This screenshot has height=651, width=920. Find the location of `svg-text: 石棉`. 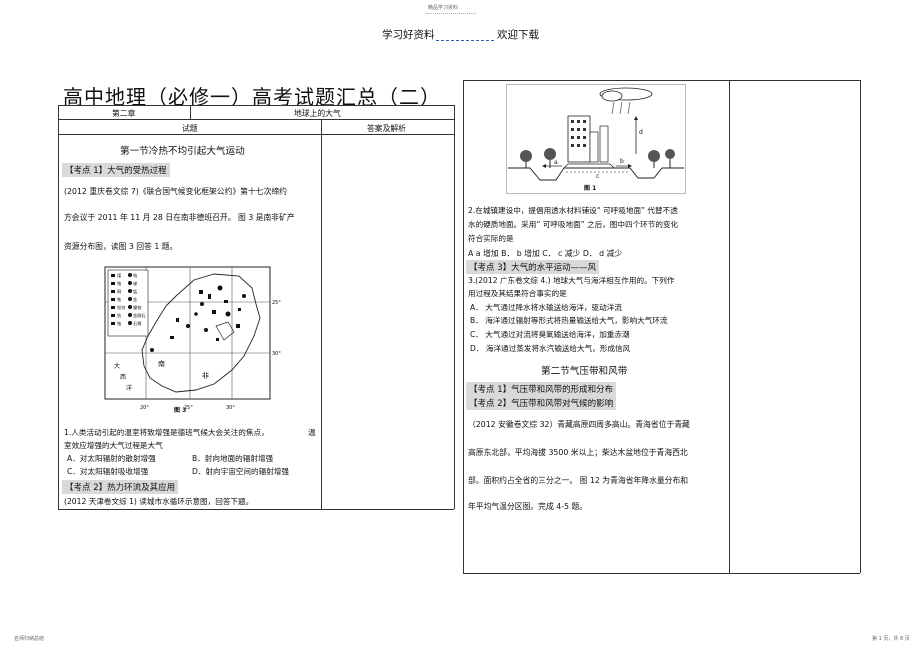

svg-text: 石棉 is located at coordinates (137, 323).